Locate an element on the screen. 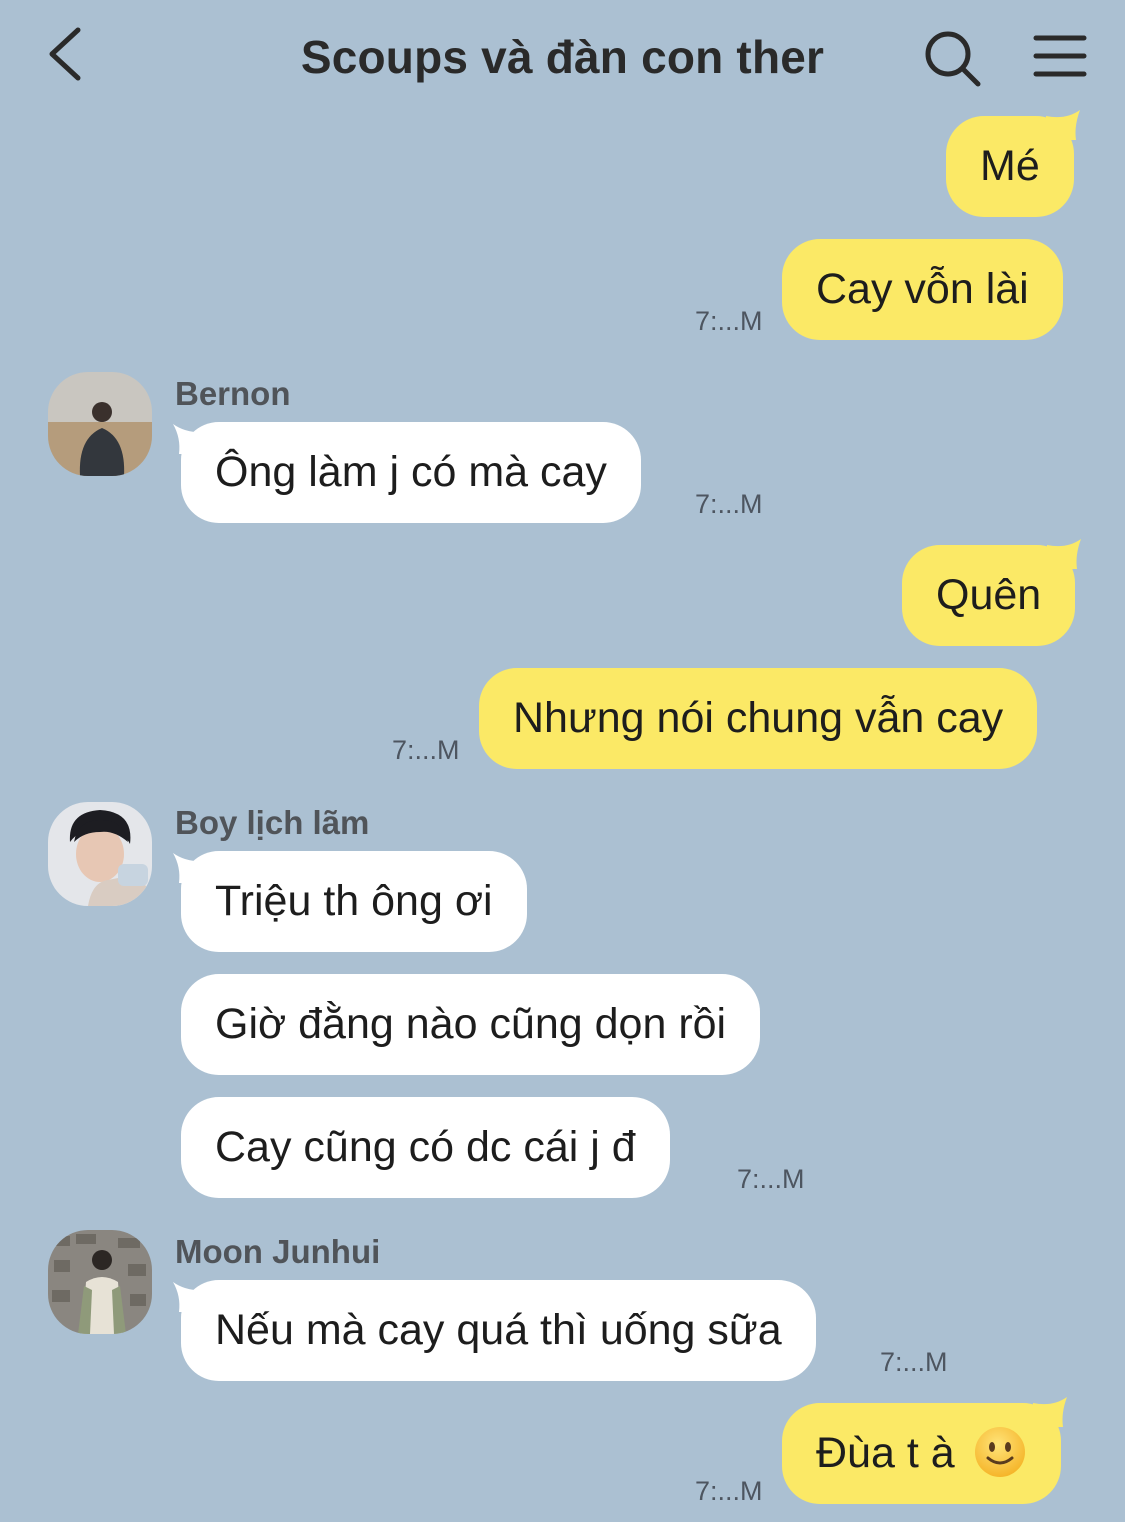  their-message-bubble: Cay cũng có dc cái j đ is located at coordinates (425, 1147).